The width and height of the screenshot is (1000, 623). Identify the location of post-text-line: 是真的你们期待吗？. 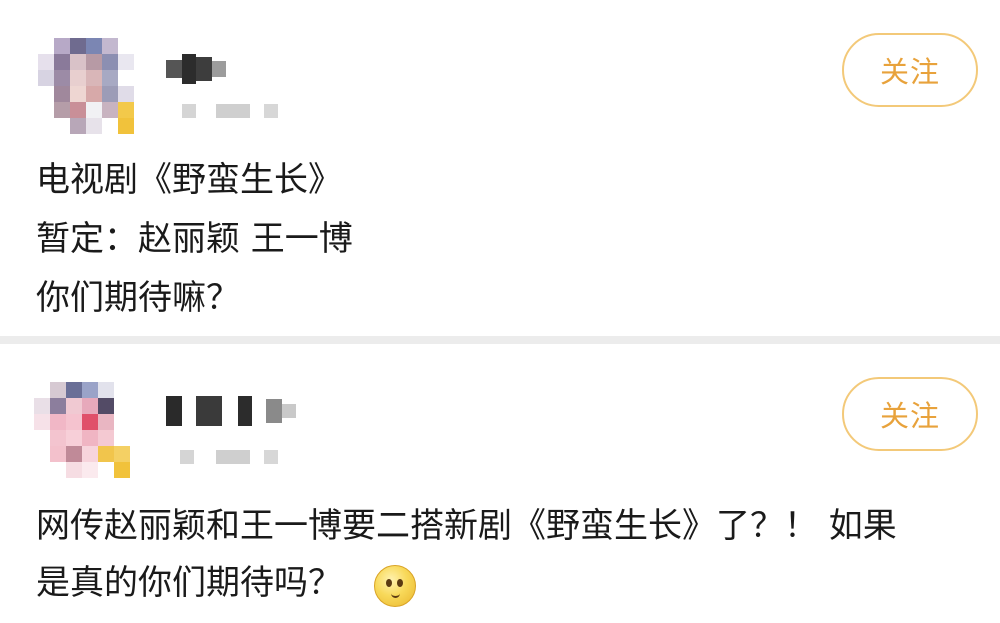
(189, 583).